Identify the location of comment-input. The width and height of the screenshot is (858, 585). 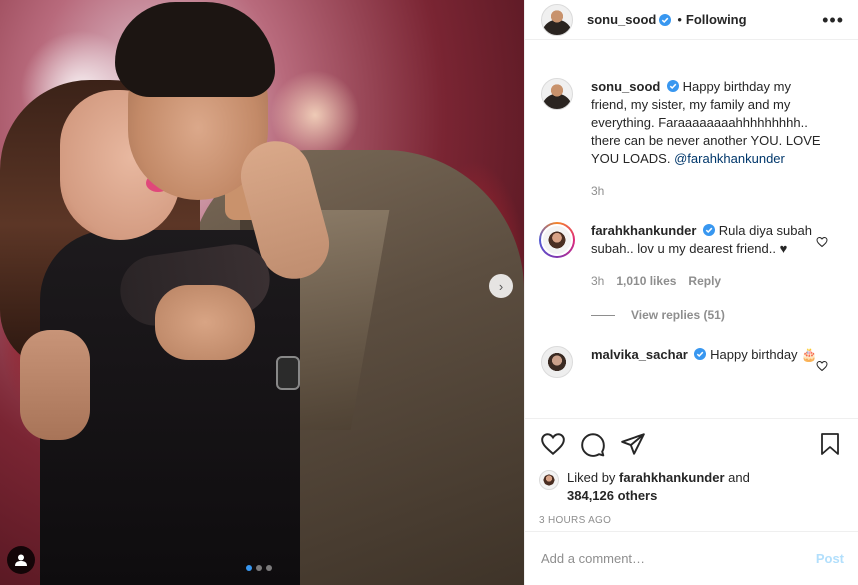
(678, 558).